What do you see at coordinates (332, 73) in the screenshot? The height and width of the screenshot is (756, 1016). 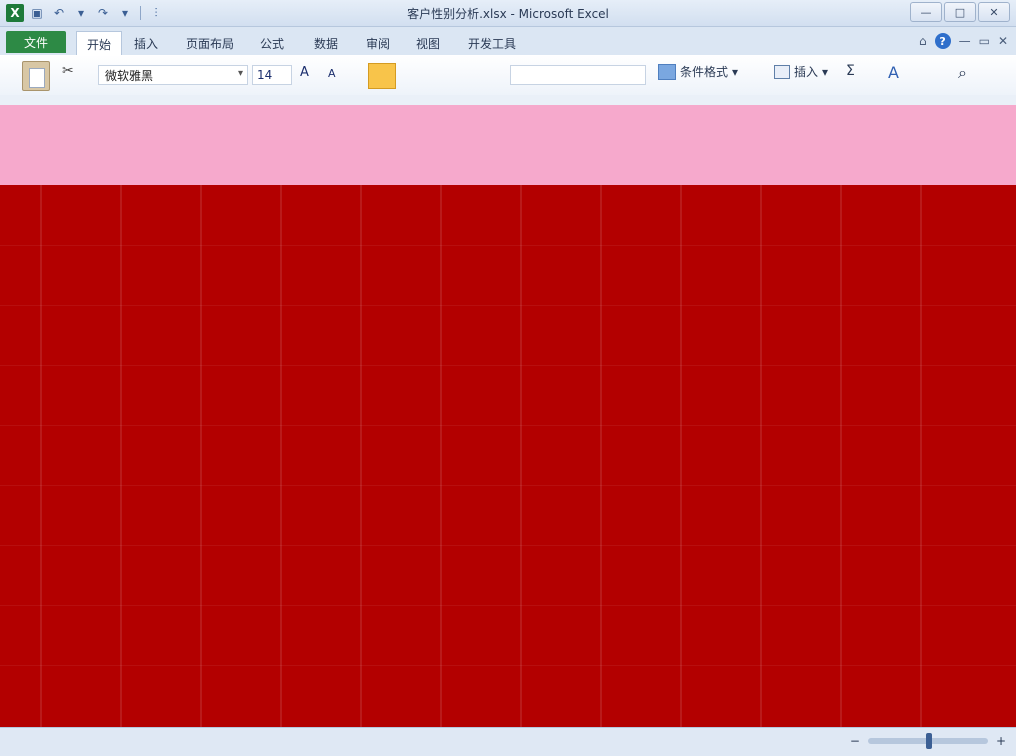 I see `shrink-font-icon: A` at bounding box center [332, 73].